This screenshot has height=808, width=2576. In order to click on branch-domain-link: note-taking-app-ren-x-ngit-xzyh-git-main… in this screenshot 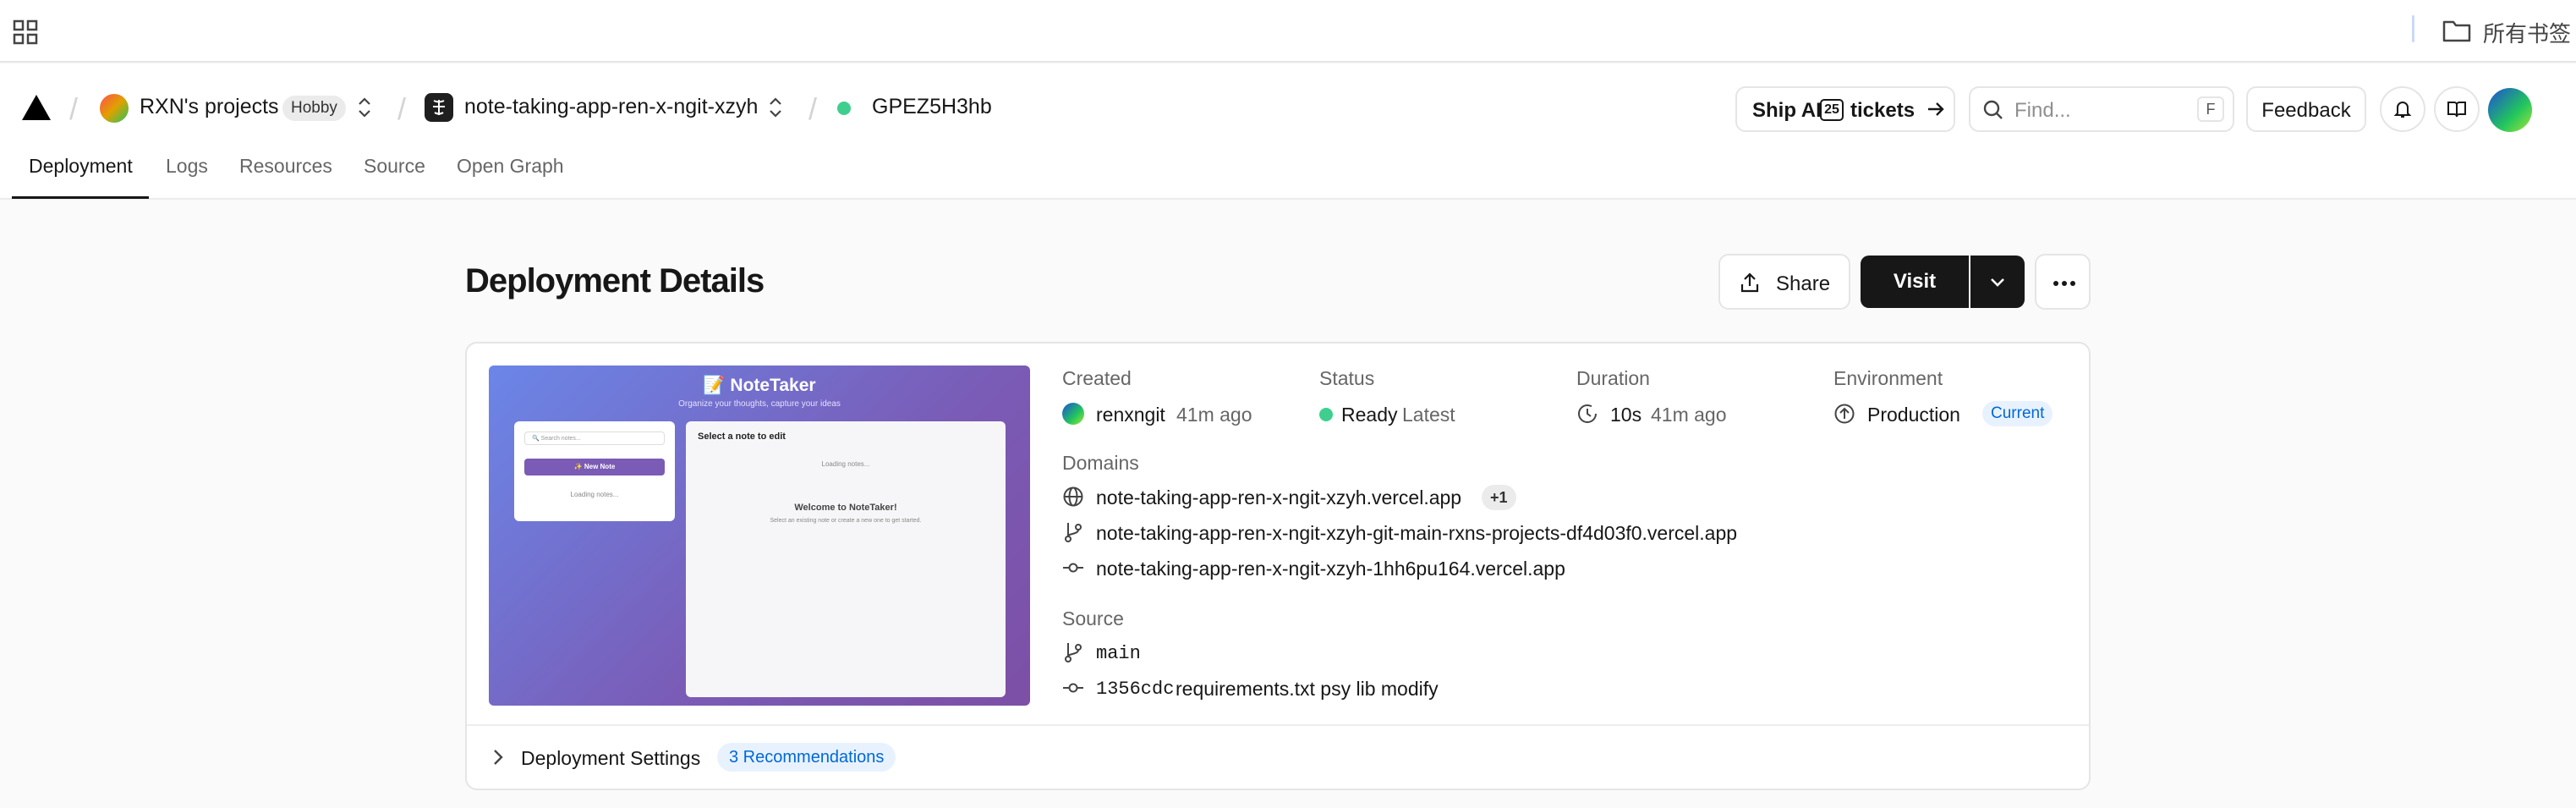, I will do `click(1416, 533)`.